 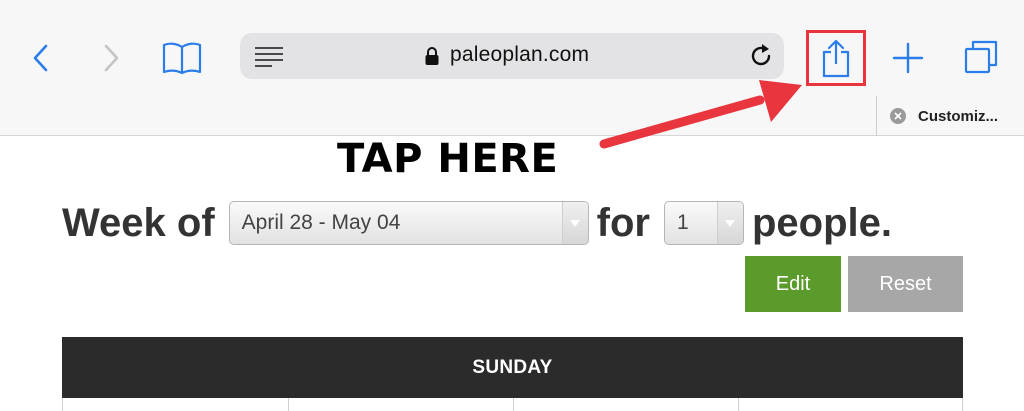 I want to click on edit-button: Edit, so click(x=793, y=284).